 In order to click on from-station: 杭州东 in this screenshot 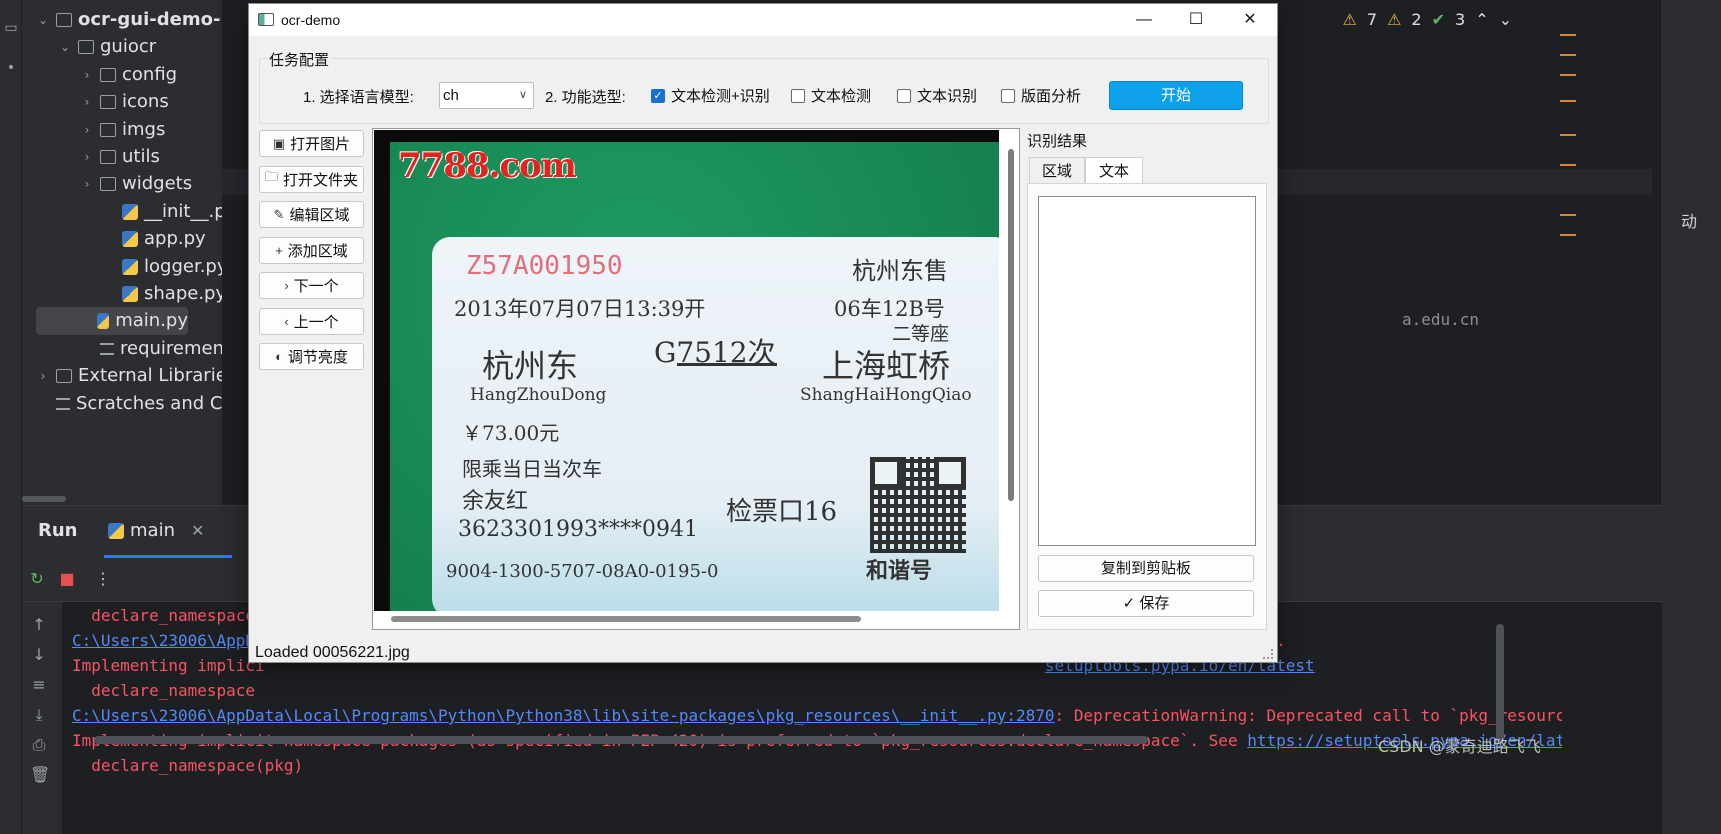, I will do `click(530, 366)`.